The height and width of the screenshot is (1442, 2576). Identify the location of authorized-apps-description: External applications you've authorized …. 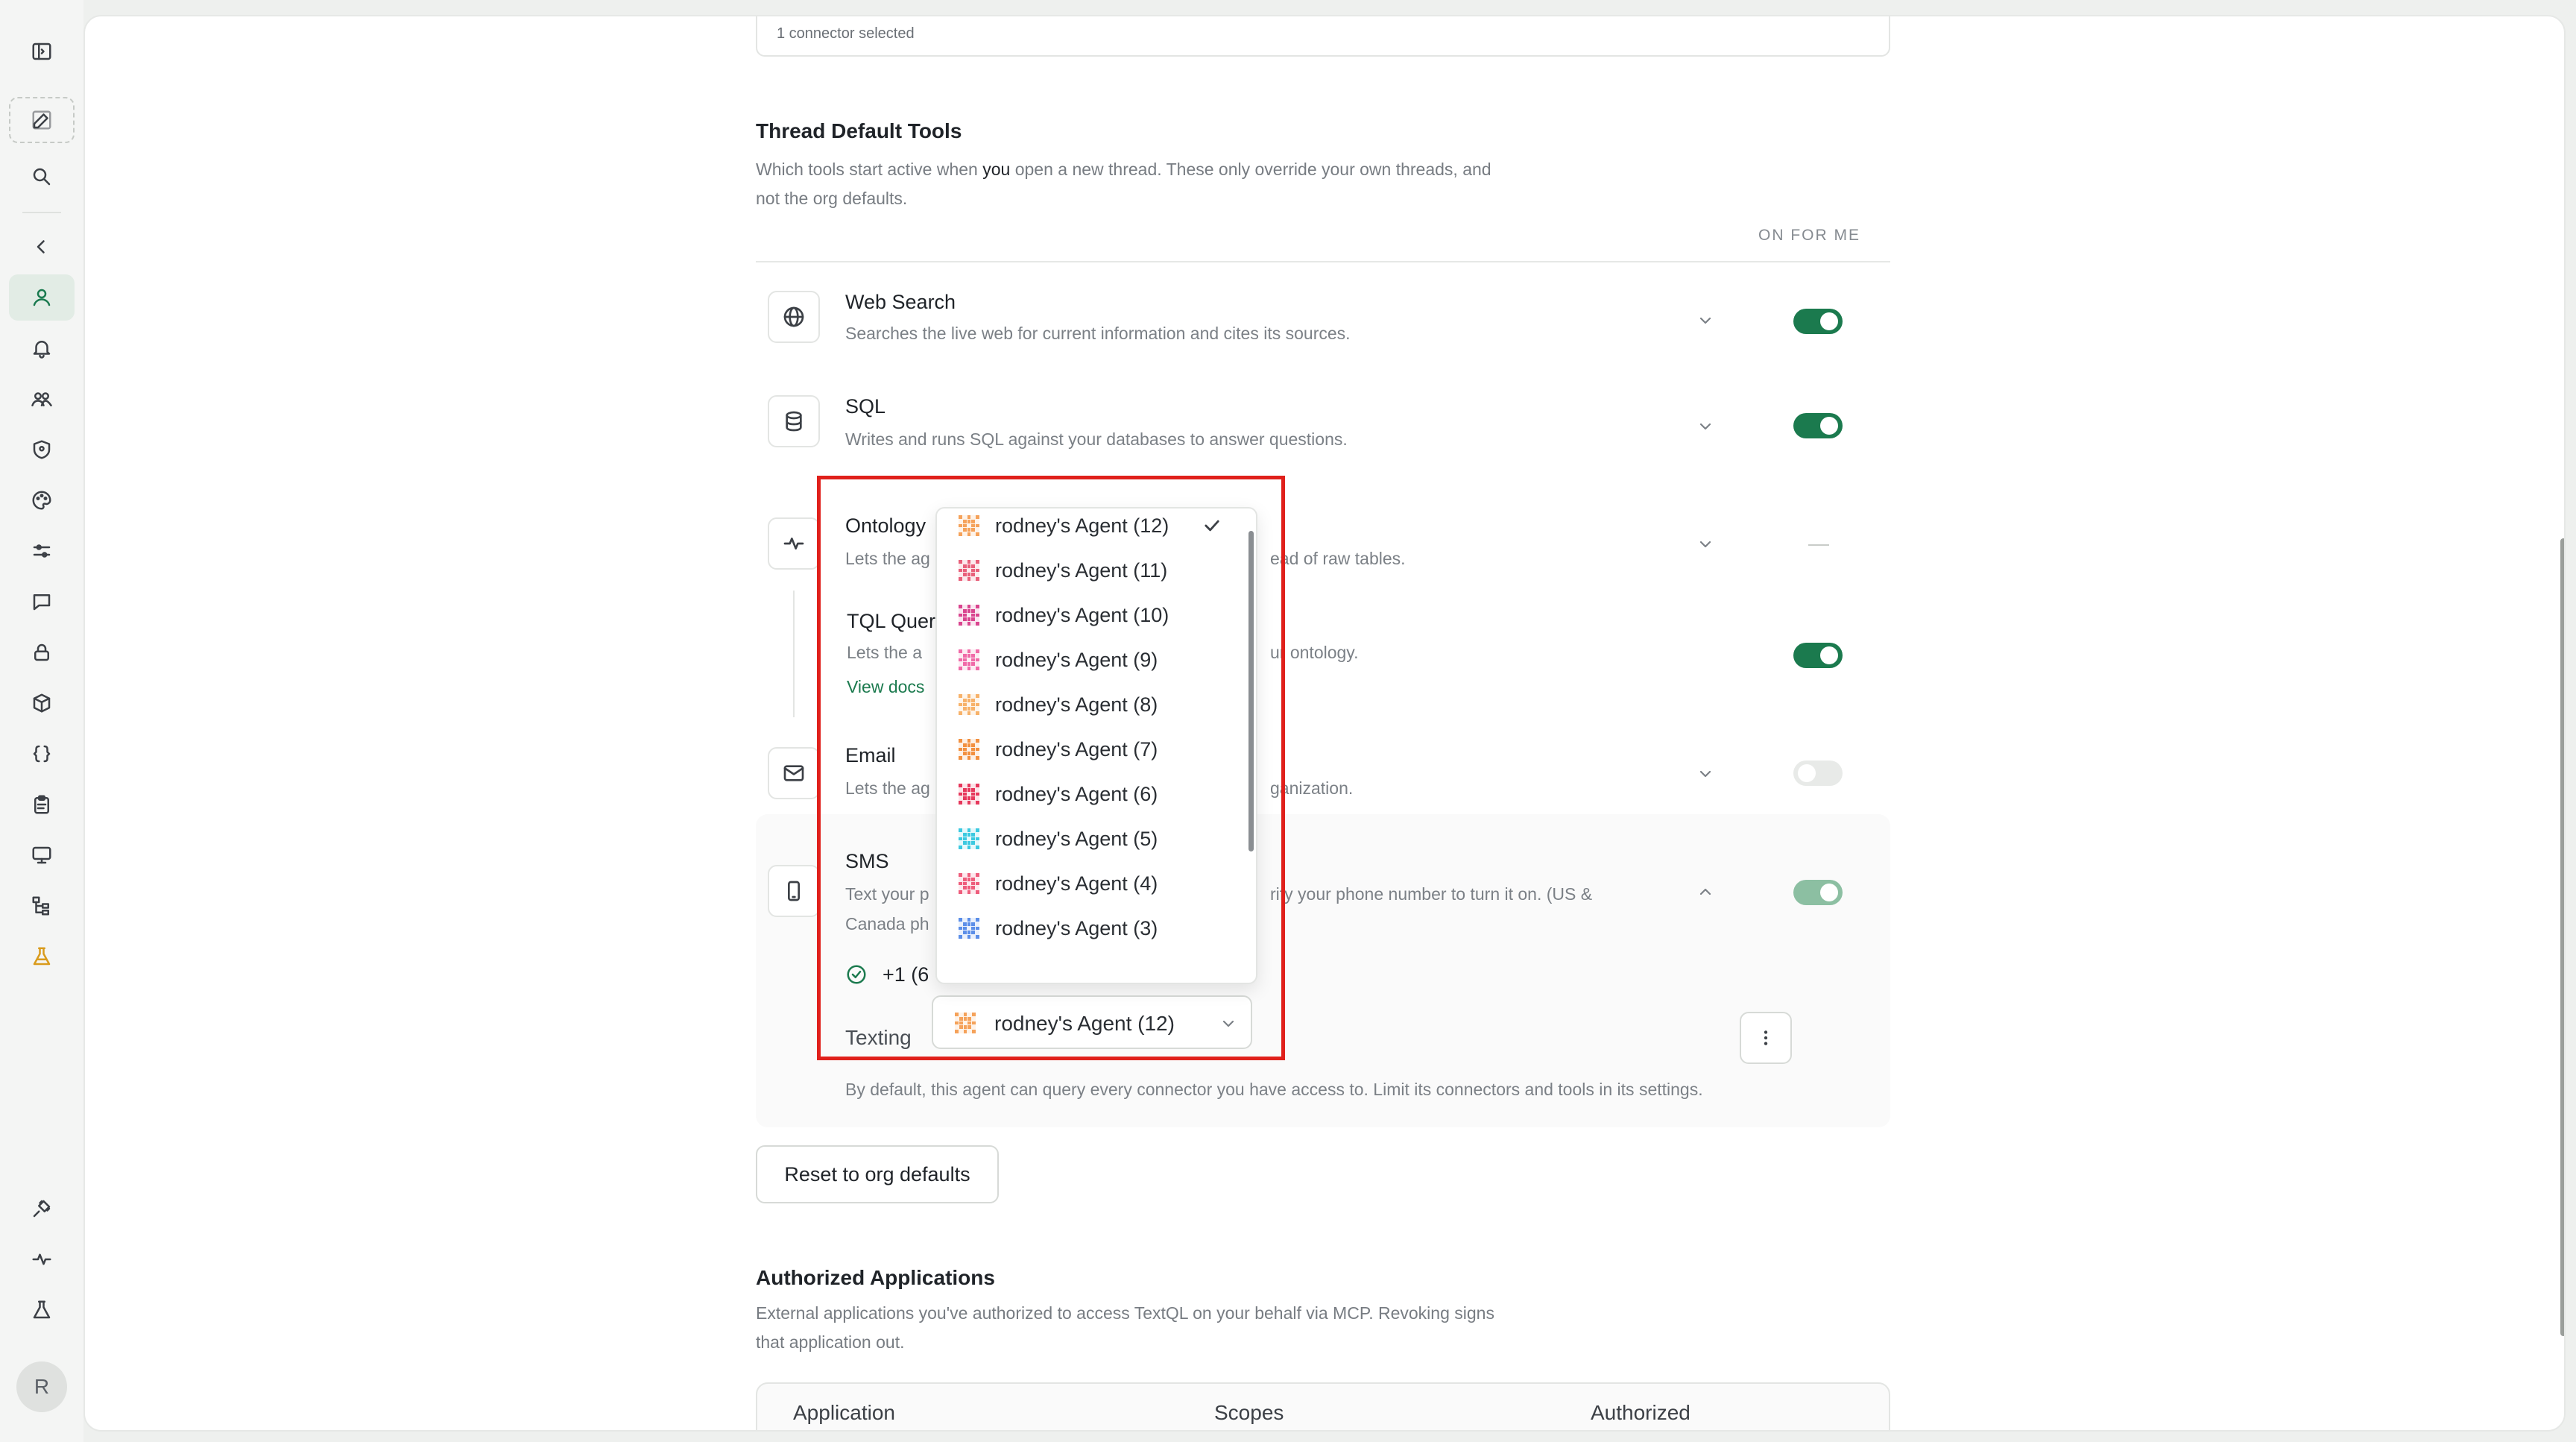
(1125, 1327).